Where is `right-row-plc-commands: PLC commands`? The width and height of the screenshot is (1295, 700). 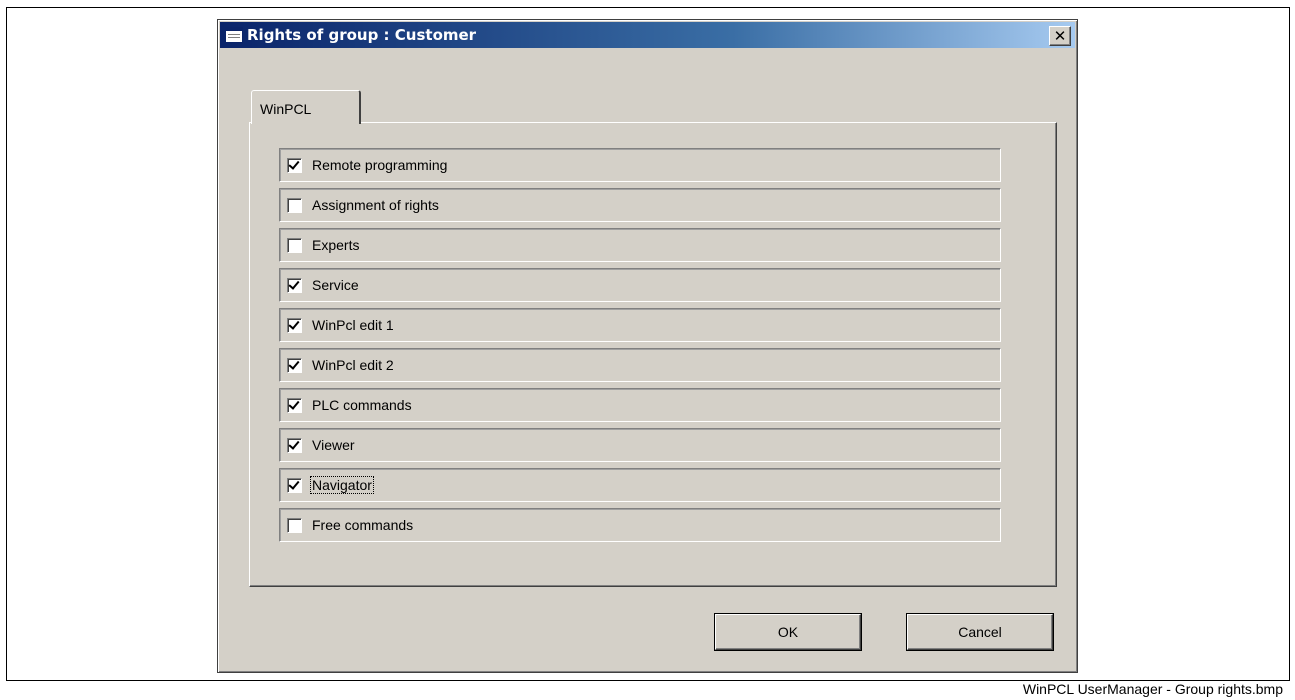
right-row-plc-commands: PLC commands is located at coordinates (640, 405).